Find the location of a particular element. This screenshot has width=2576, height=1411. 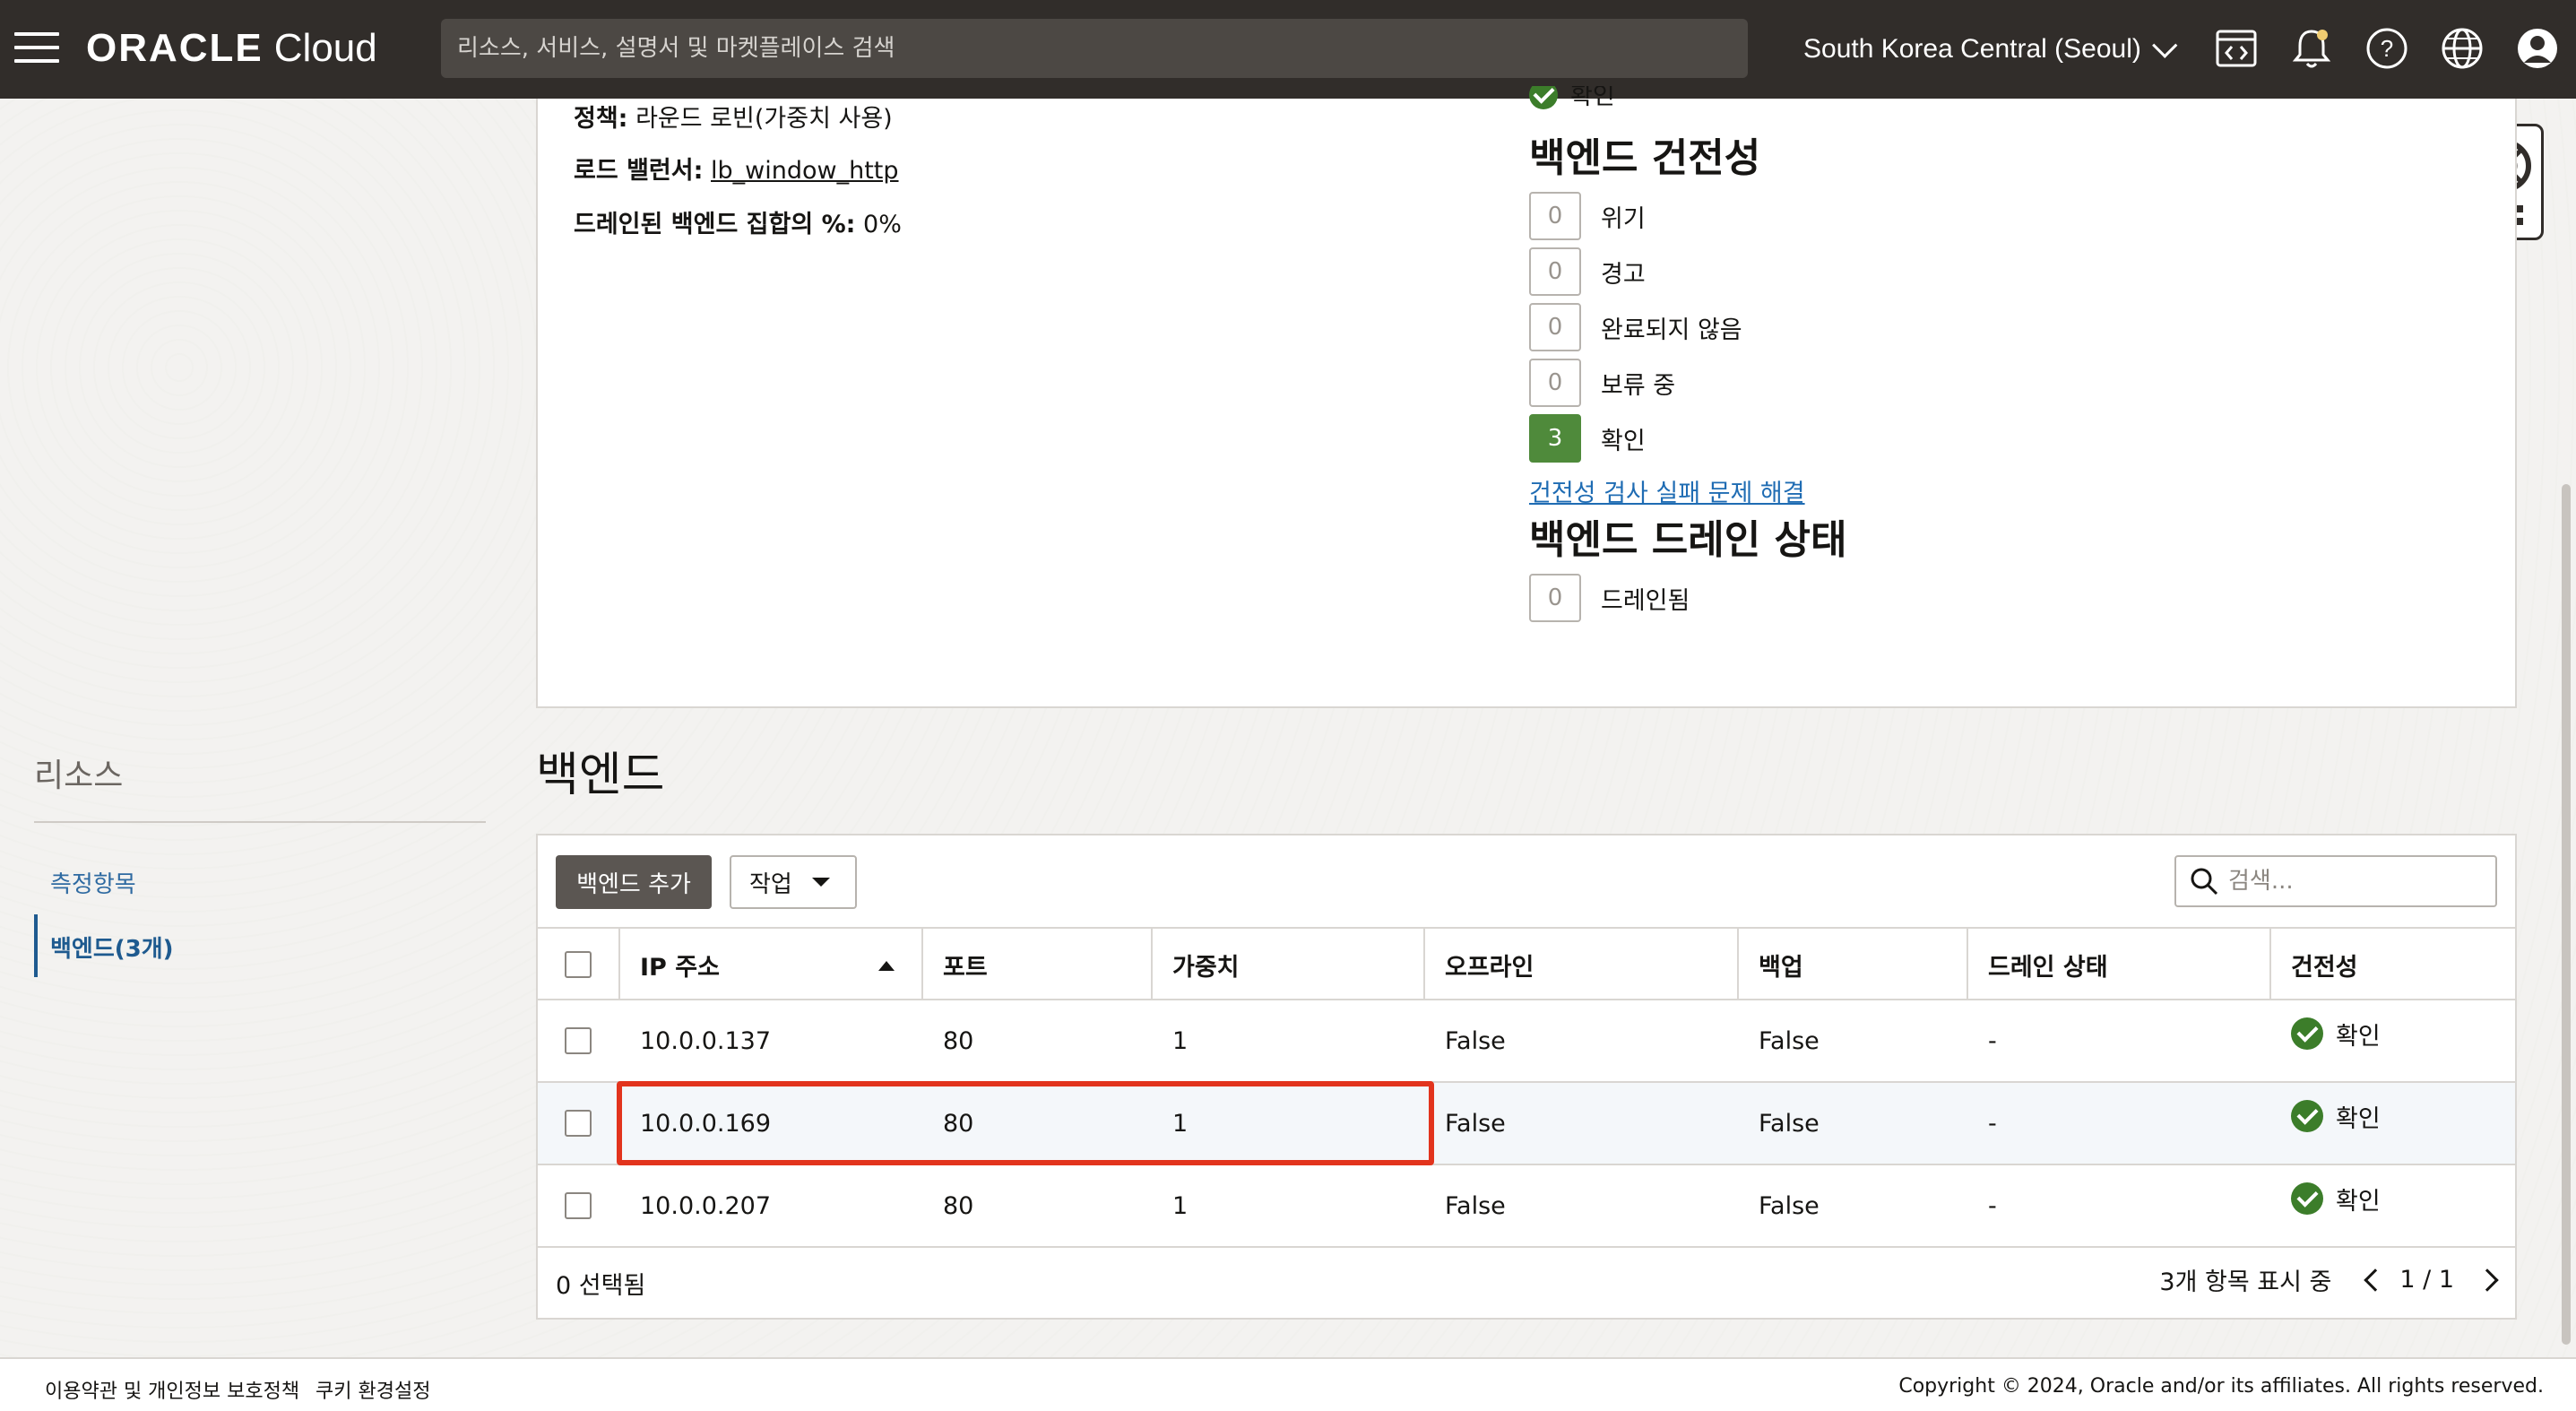

drain-row: 0 드레인됨 is located at coordinates (1609, 598).